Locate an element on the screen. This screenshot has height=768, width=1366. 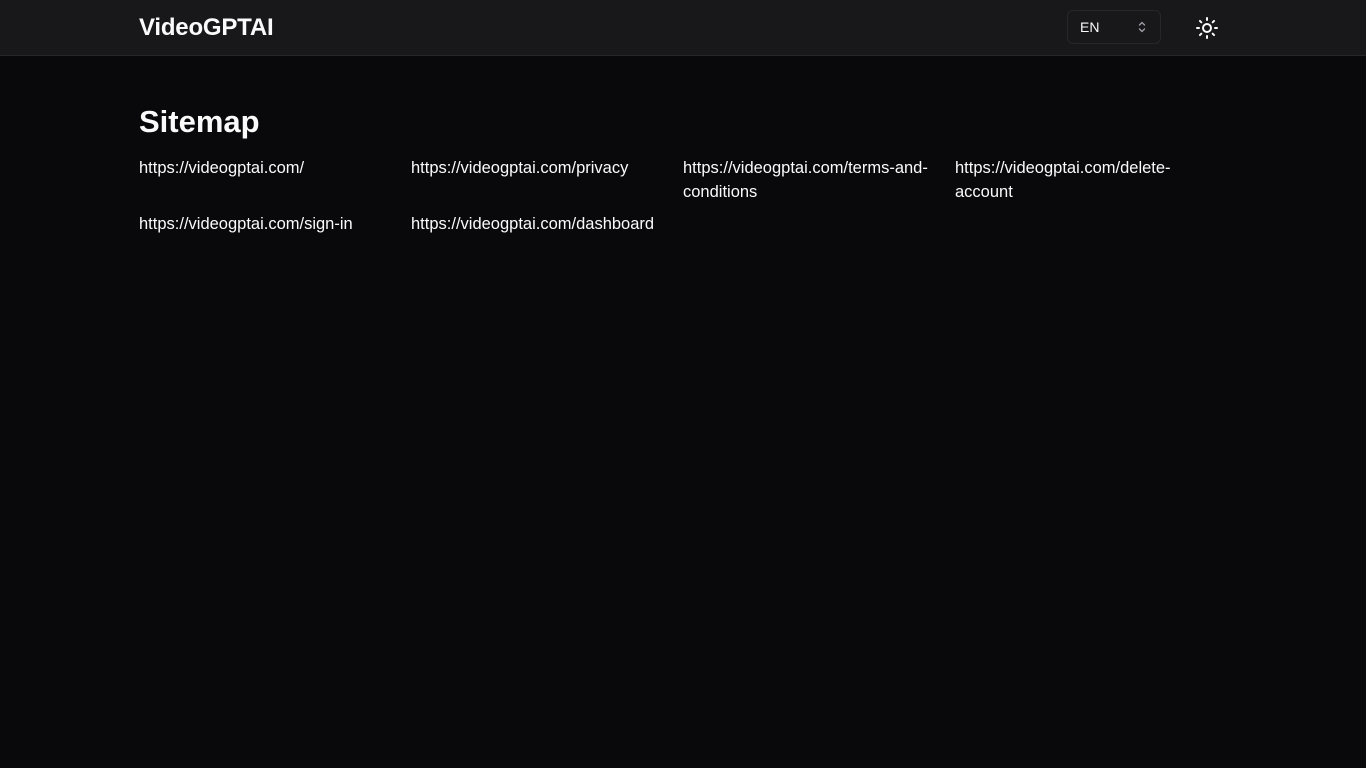
sitemap-link-sign-in: https://videogptai.com/sign-in is located at coordinates (275, 224).